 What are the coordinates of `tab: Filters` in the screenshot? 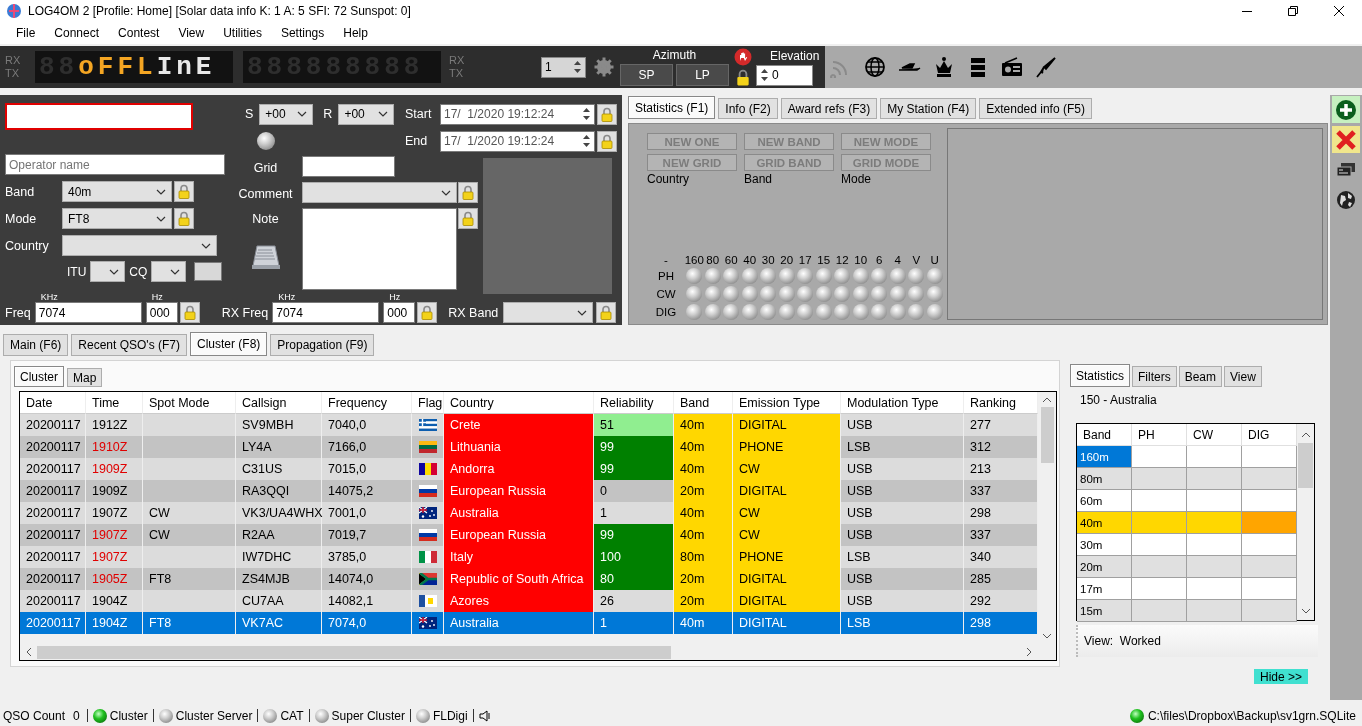 It's located at (1154, 376).